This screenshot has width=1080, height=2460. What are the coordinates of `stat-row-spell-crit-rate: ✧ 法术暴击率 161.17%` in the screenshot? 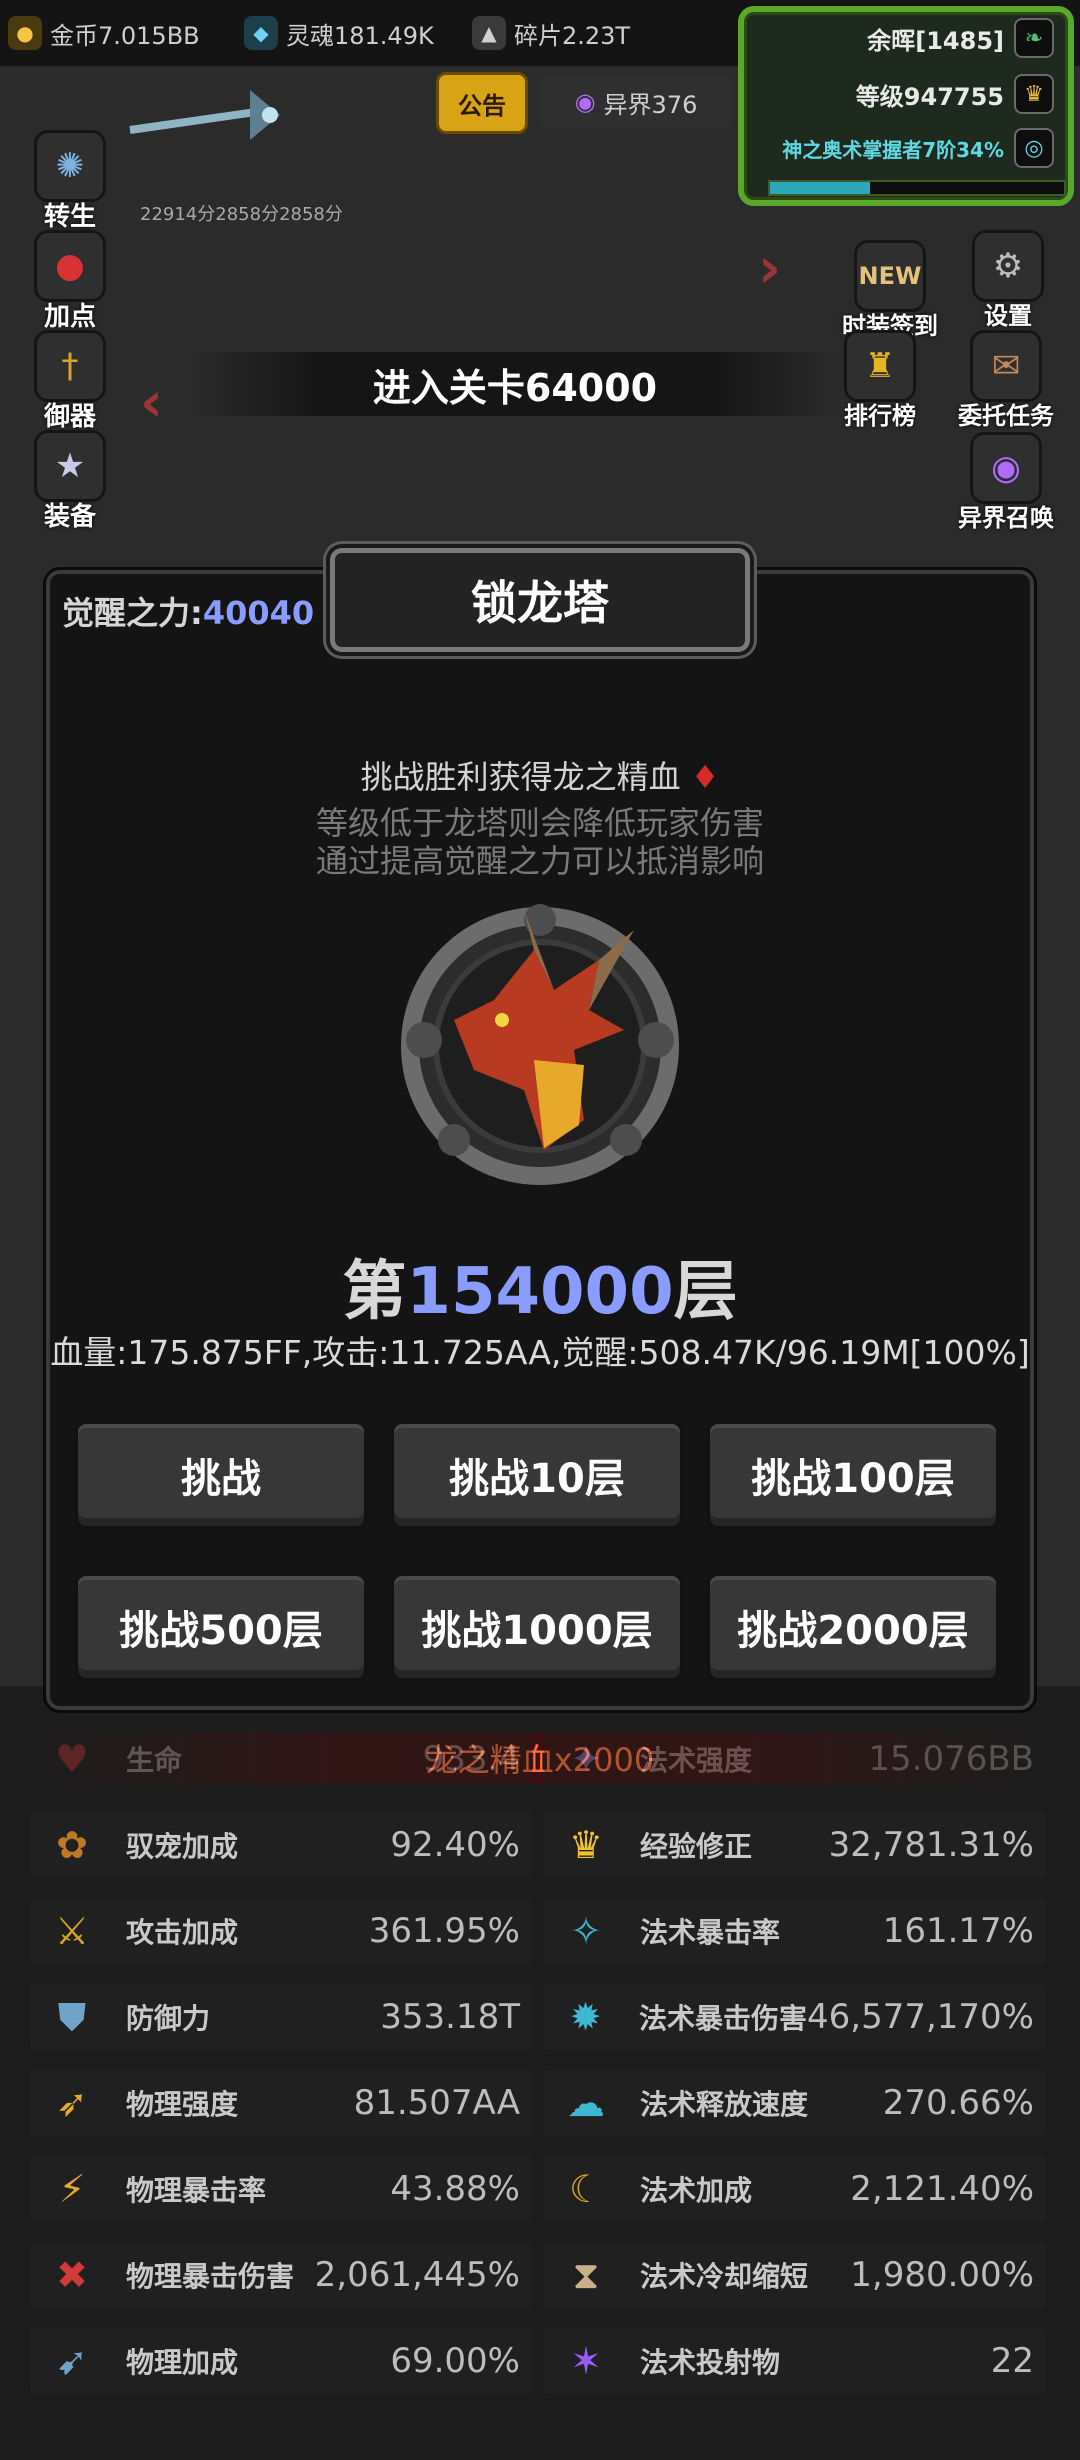 It's located at (795, 1931).